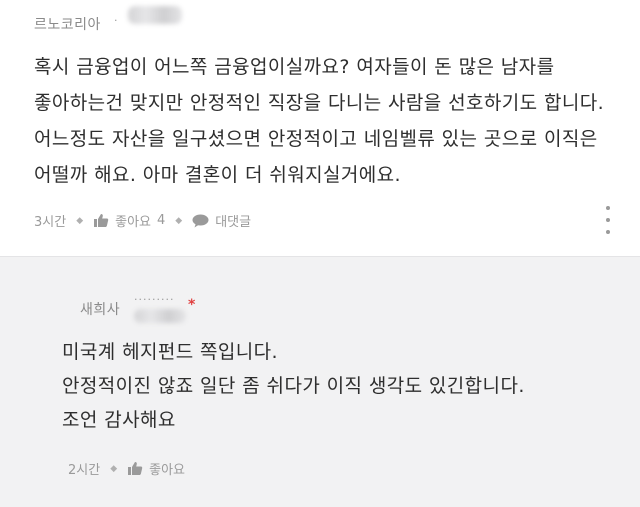  What do you see at coordinates (217, 175) in the screenshot?
I see `comment-line: 어떨까 해요. 아마 결혼이 더 쉬워지실거에요.` at bounding box center [217, 175].